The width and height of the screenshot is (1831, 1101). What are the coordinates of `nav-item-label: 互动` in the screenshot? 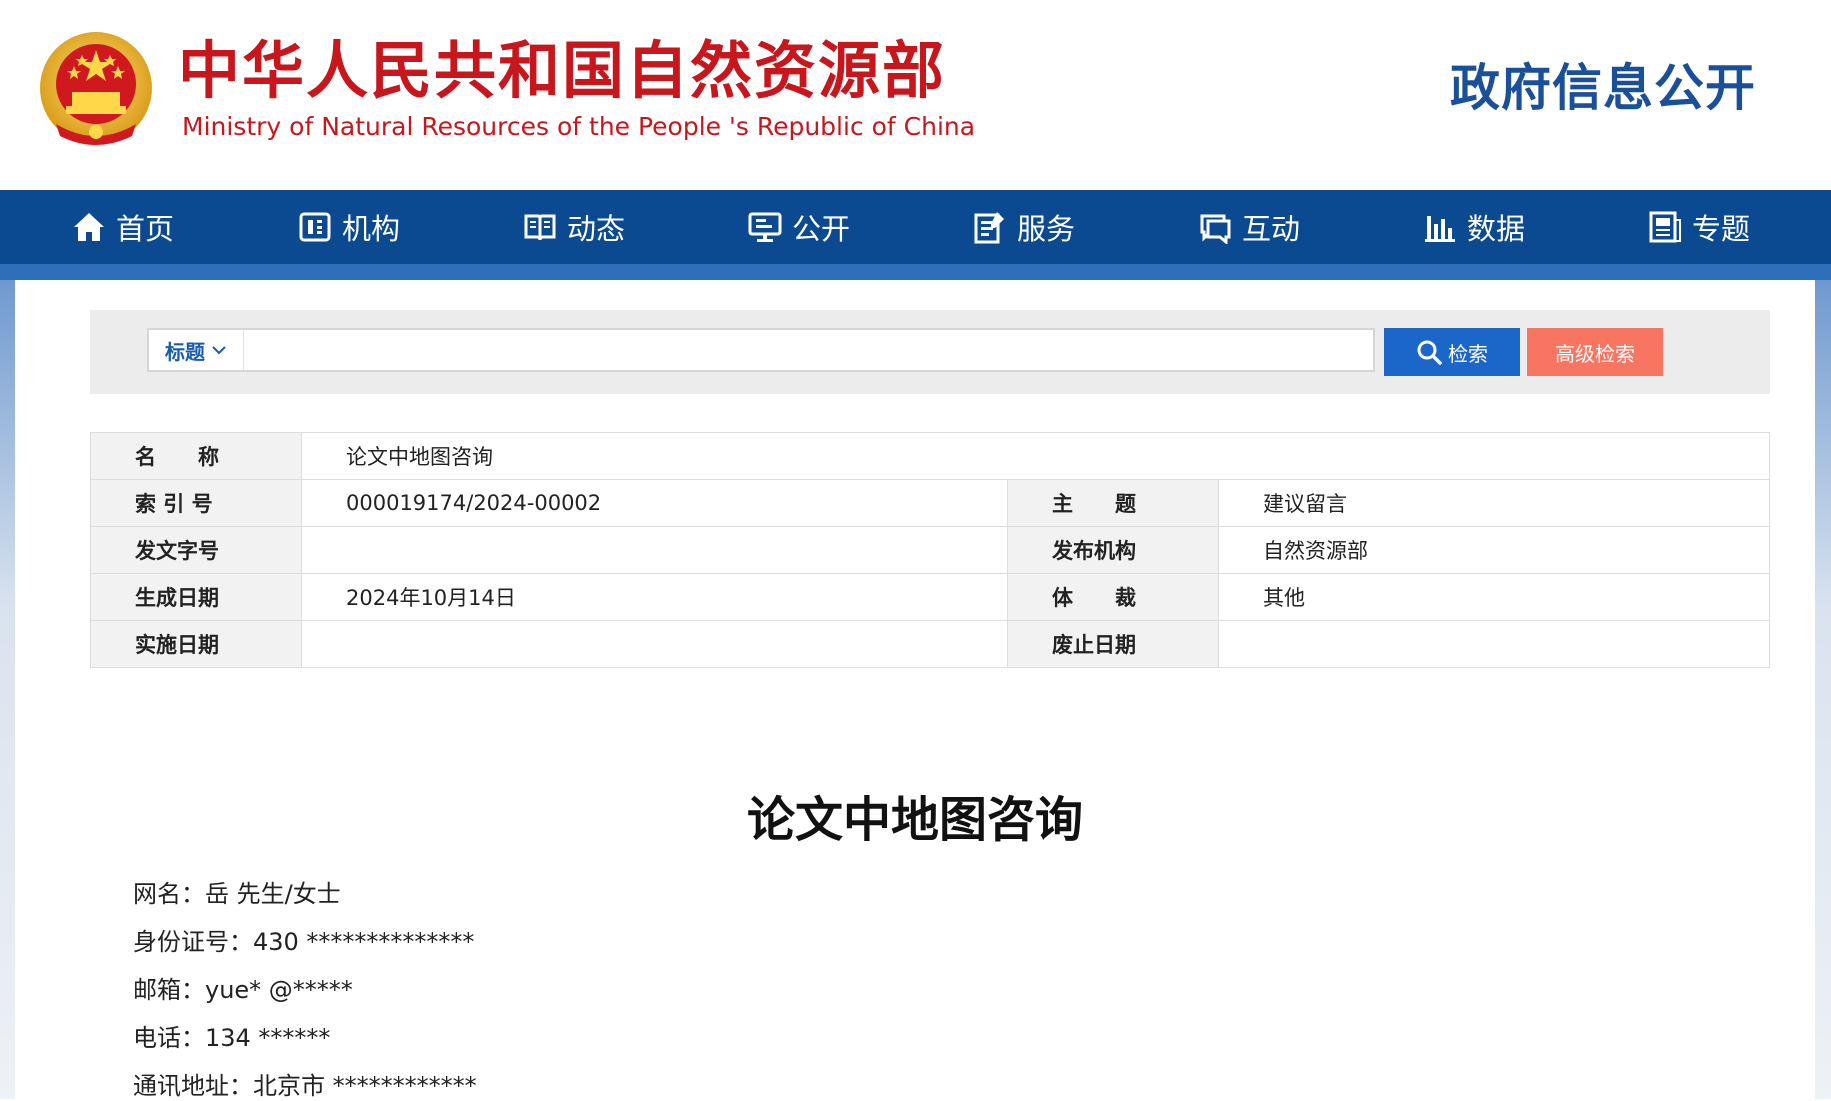 It's located at (1271, 229).